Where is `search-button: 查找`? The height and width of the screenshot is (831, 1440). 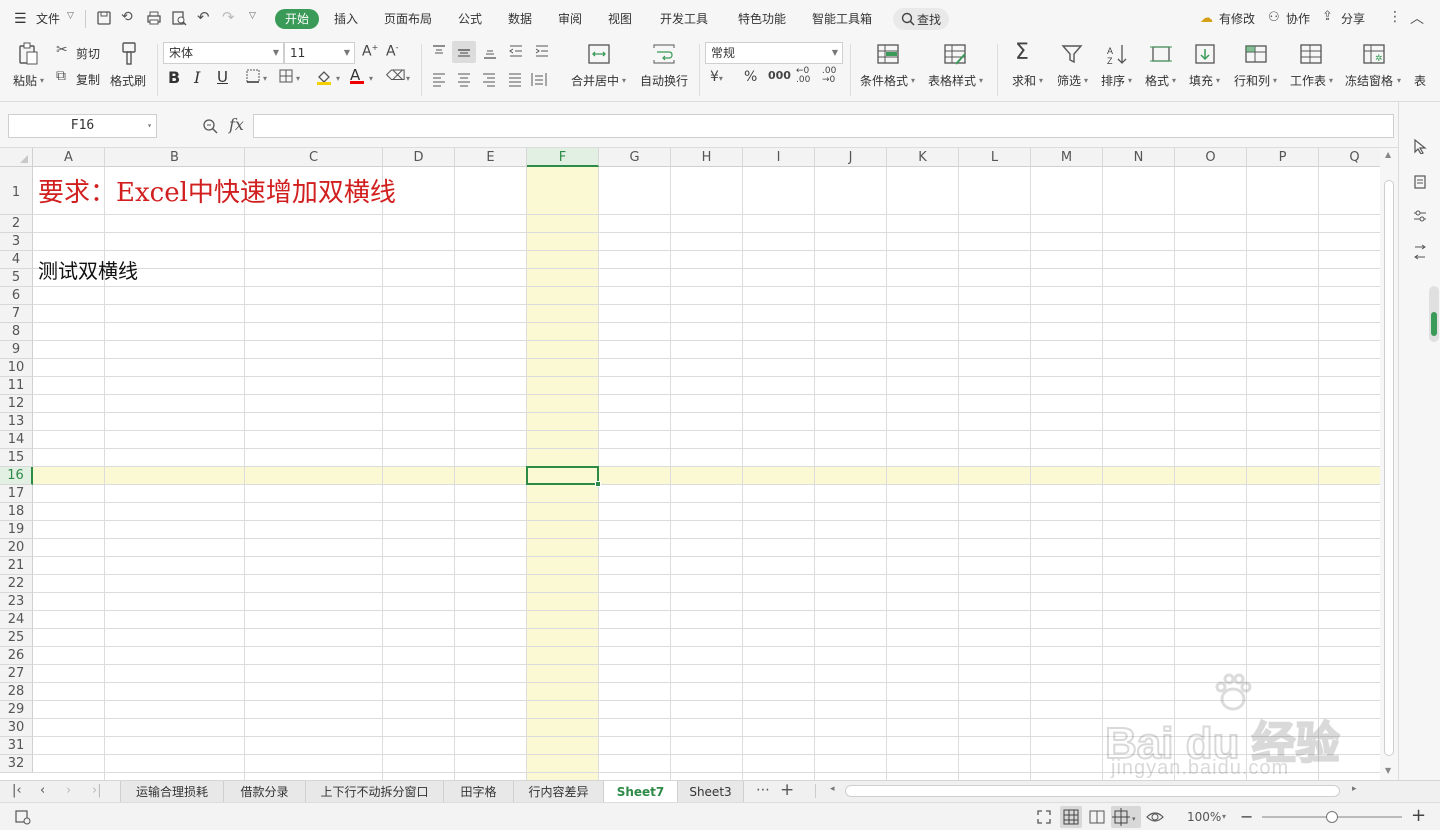
search-button: 查找 is located at coordinates (921, 19).